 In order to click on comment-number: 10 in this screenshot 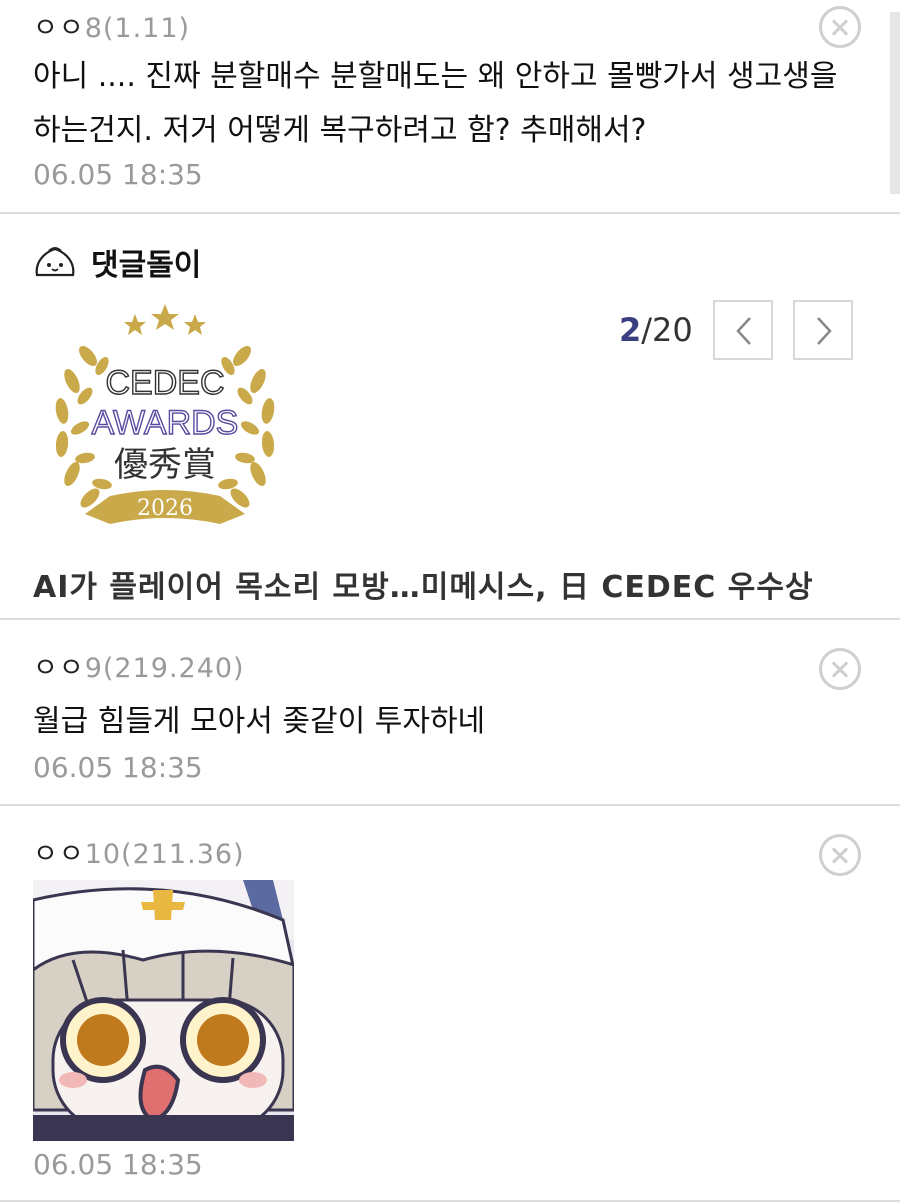, I will do `click(103, 854)`.